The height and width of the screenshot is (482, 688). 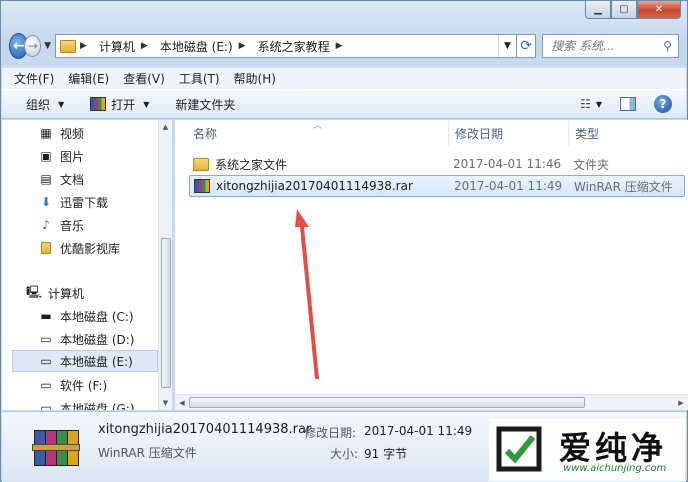 I want to click on nav-scrollbar: ▲ ▼, so click(x=165, y=265).